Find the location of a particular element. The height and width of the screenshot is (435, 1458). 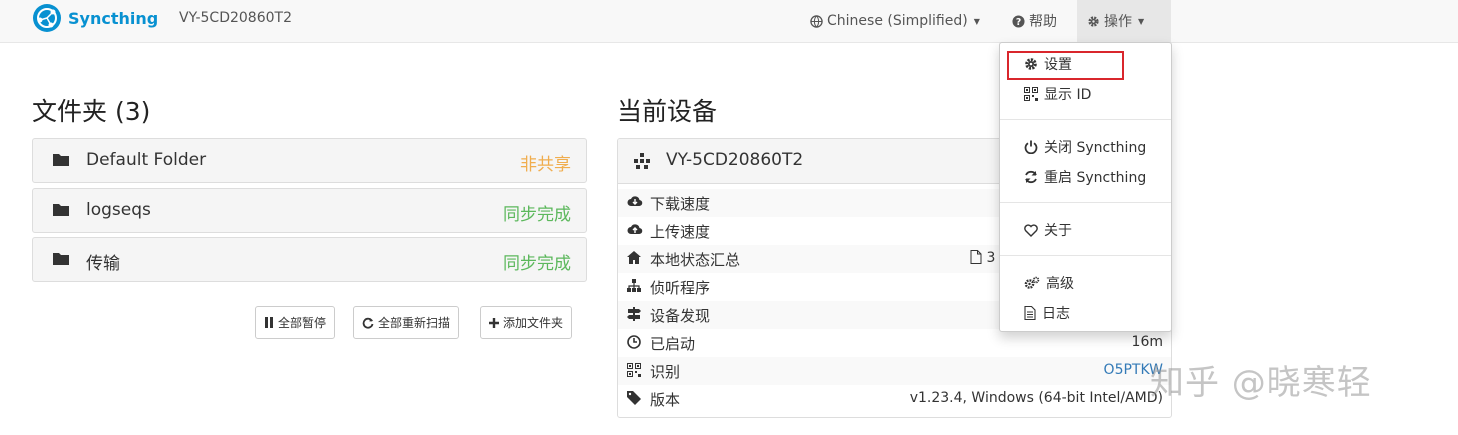

row-label: 版本 is located at coordinates (665, 400).